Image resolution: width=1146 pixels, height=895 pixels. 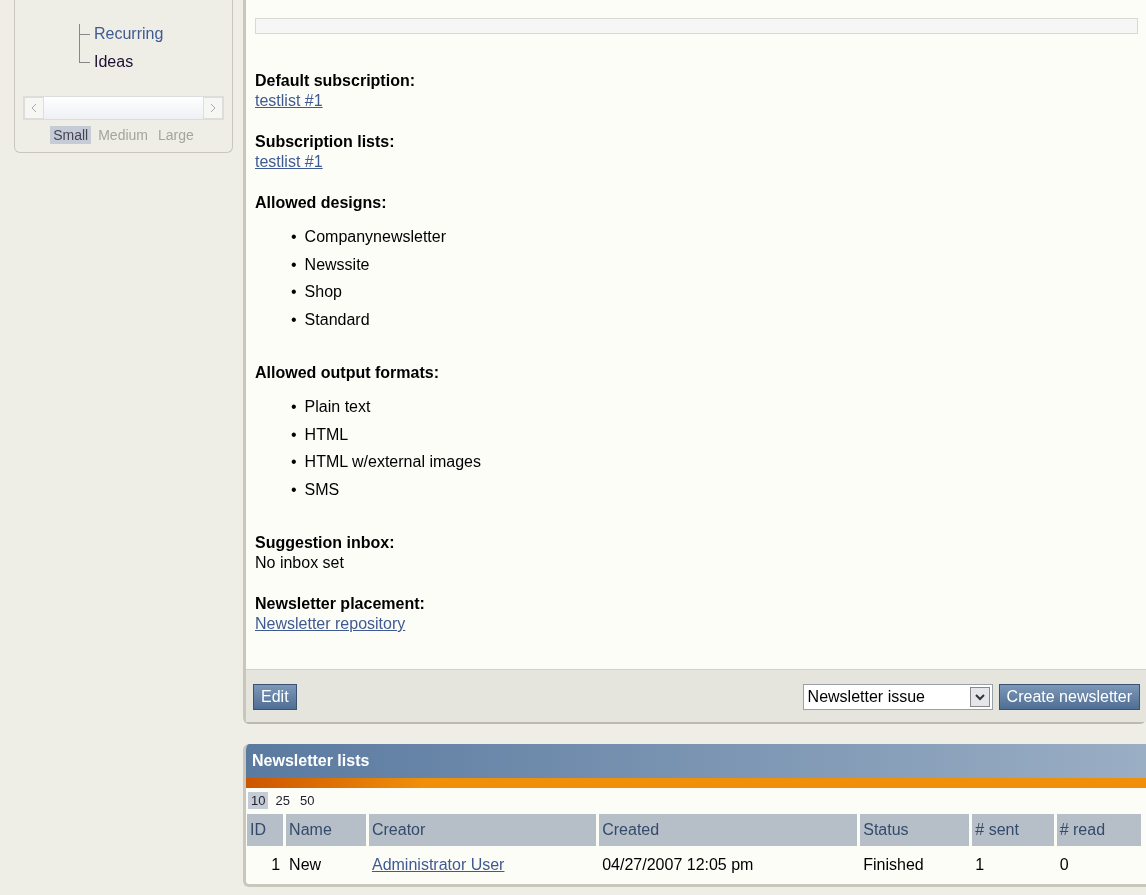 What do you see at coordinates (123, 108) in the screenshot?
I see `horizontal-scrollbar` at bounding box center [123, 108].